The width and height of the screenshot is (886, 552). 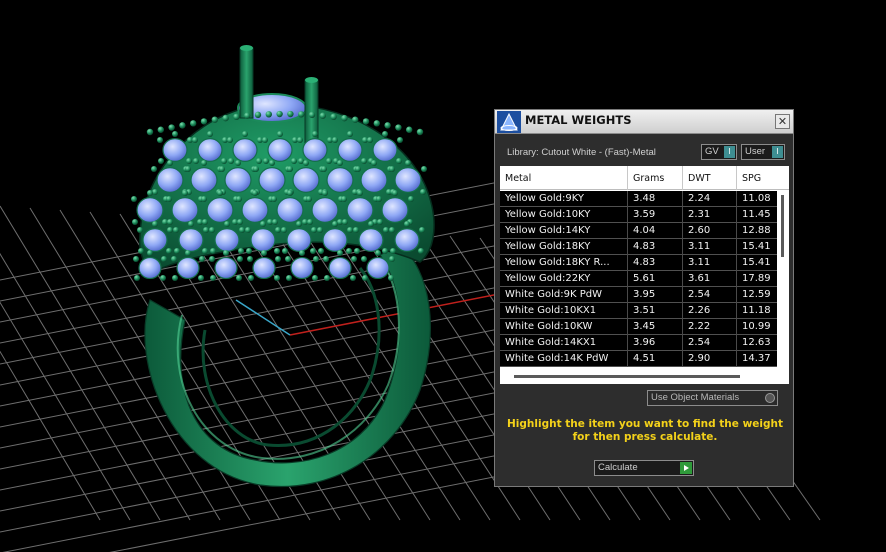 I want to click on cell-metal: White Gold:10KW, so click(x=564, y=327).